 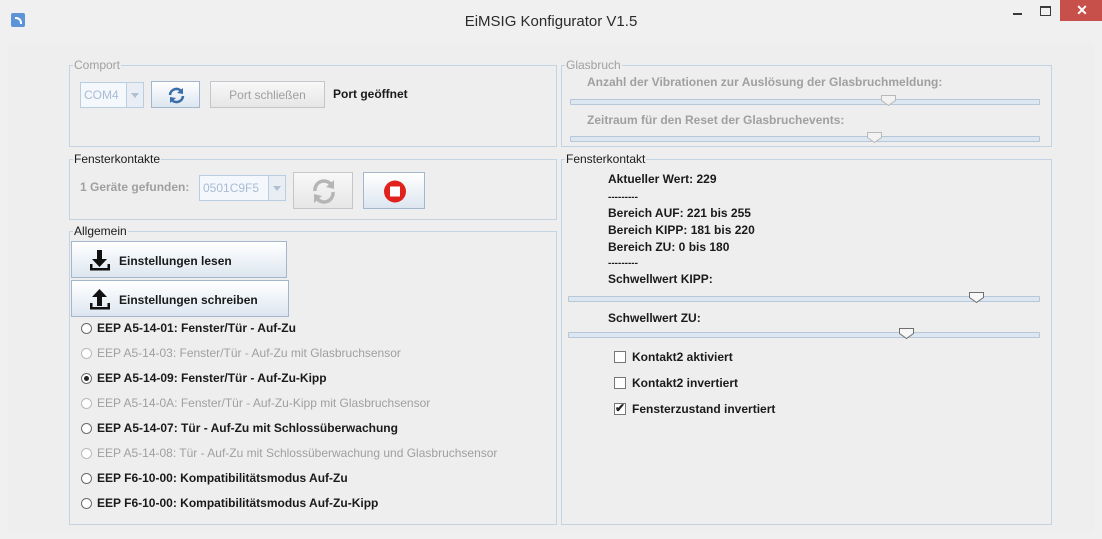 I want to click on minimize-button, so click(x=1017, y=10).